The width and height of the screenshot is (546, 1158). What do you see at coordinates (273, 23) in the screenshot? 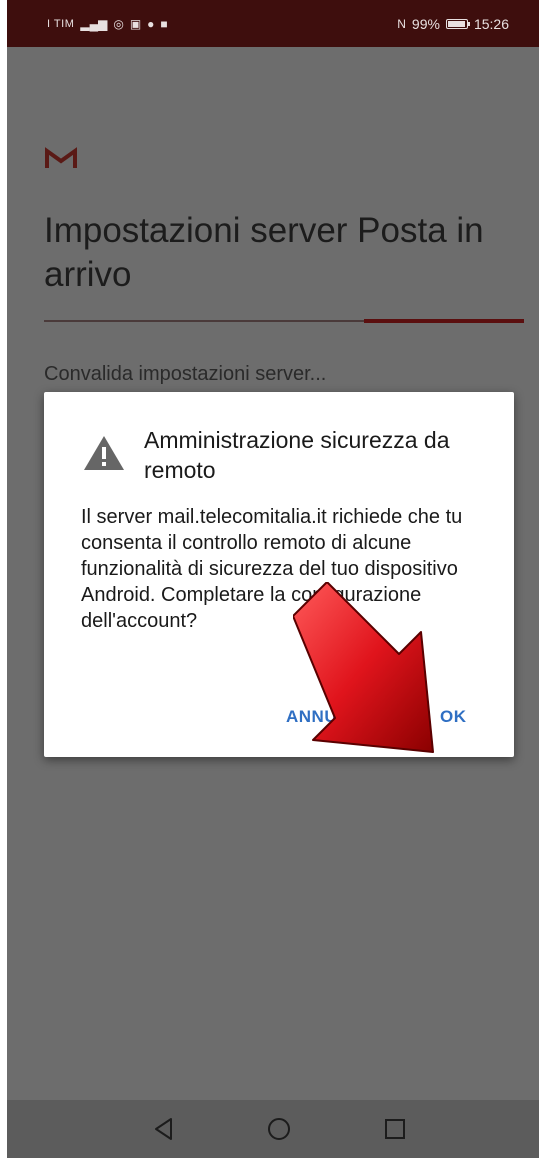
I see `status-bar: I TIM ▂▄▆ ◎ ▣ ● ■ N 99% 15:26` at bounding box center [273, 23].